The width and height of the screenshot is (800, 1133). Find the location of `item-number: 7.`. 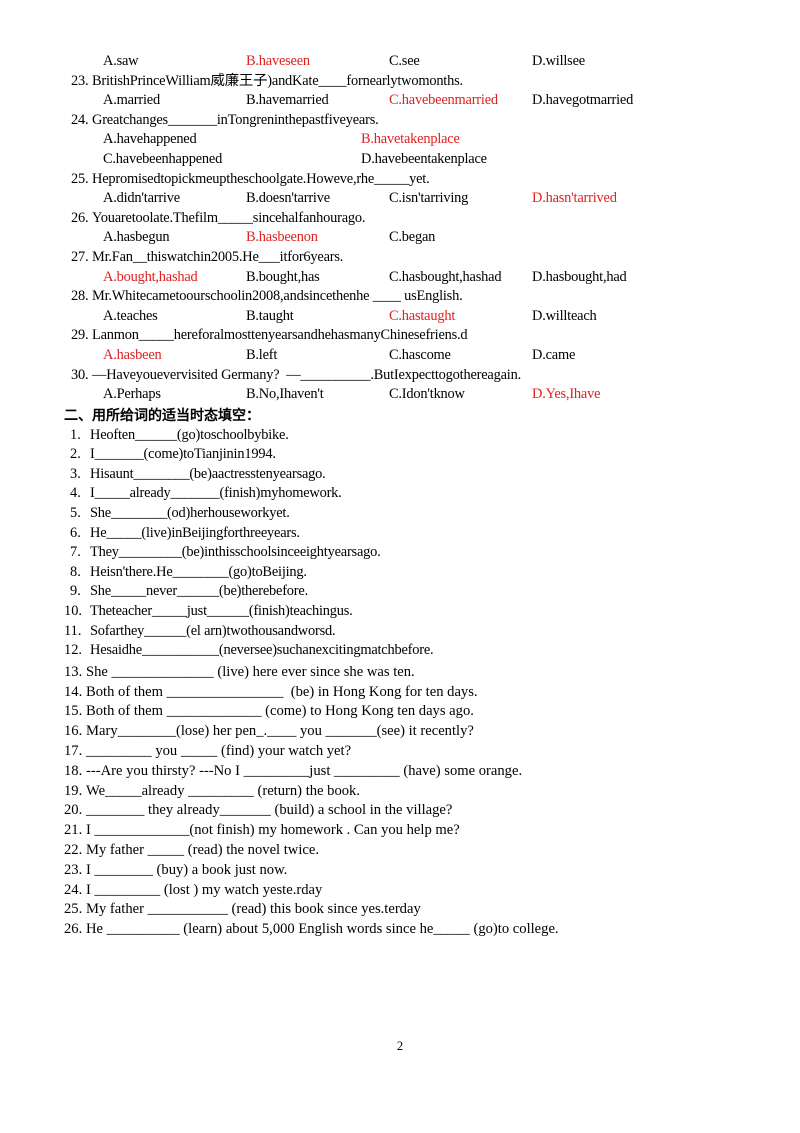

item-number: 7. is located at coordinates (75, 552).